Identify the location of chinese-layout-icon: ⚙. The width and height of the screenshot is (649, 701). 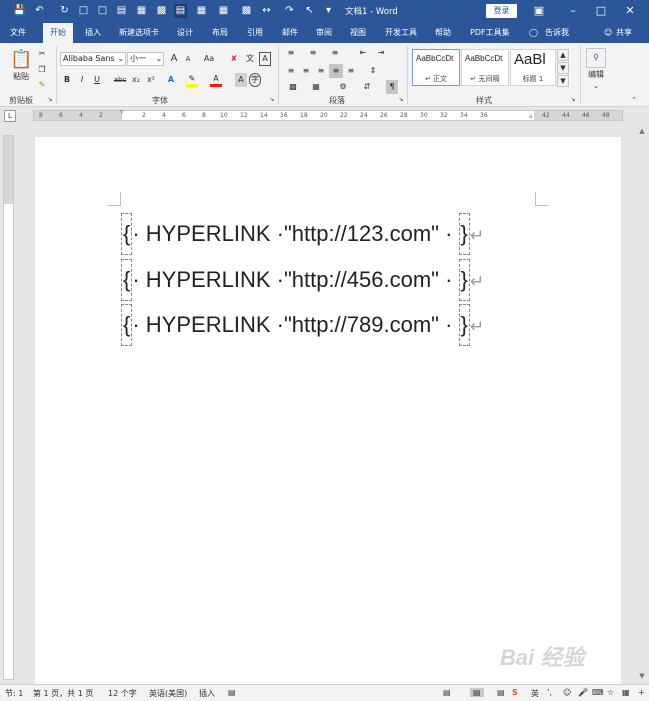
(343, 87).